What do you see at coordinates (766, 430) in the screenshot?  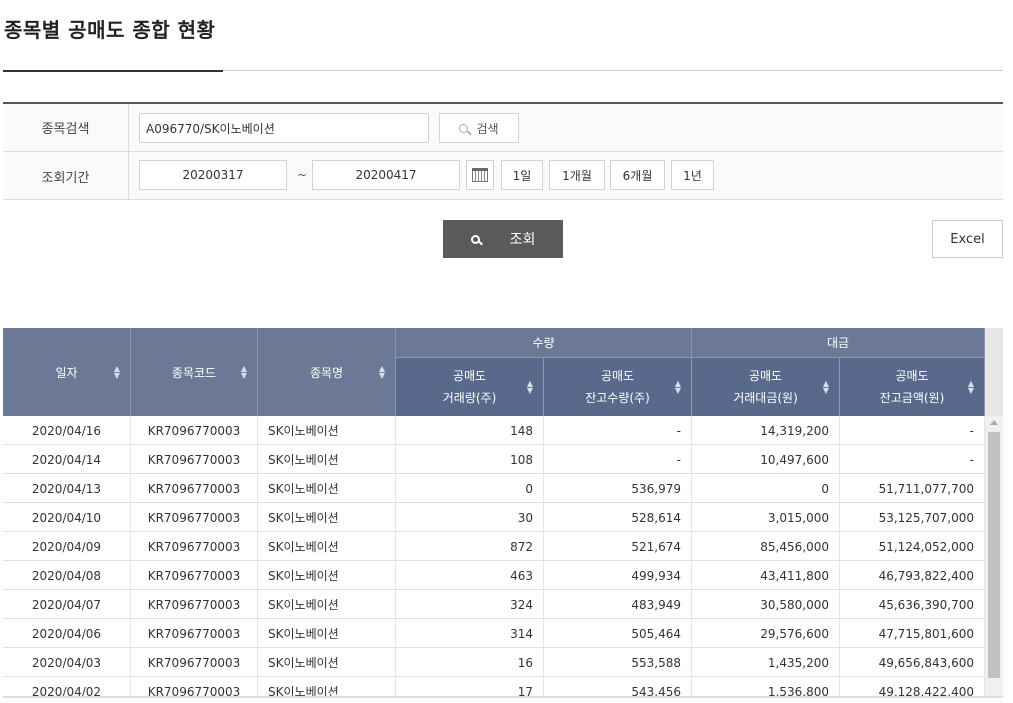 I see `cell-short-value: 14,319,200` at bounding box center [766, 430].